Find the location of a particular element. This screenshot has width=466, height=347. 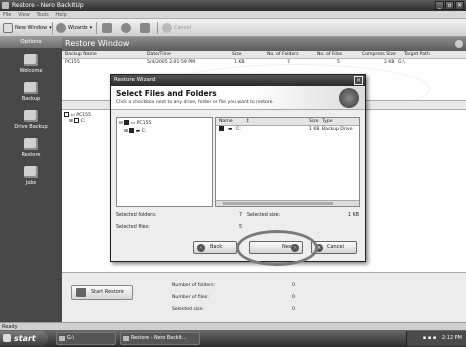

open-button is located at coordinates (107, 28).